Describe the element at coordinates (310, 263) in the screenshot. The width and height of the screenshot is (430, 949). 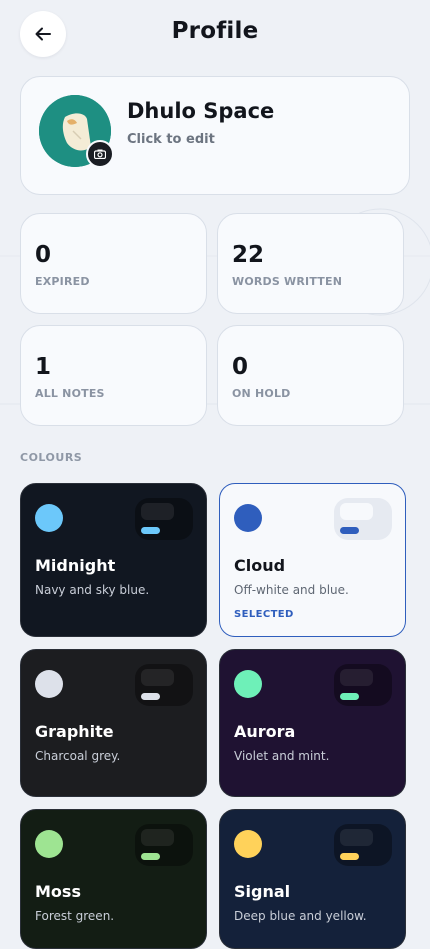
I see `stat-card-words-written: 22 WORDS WRITTEN` at that location.